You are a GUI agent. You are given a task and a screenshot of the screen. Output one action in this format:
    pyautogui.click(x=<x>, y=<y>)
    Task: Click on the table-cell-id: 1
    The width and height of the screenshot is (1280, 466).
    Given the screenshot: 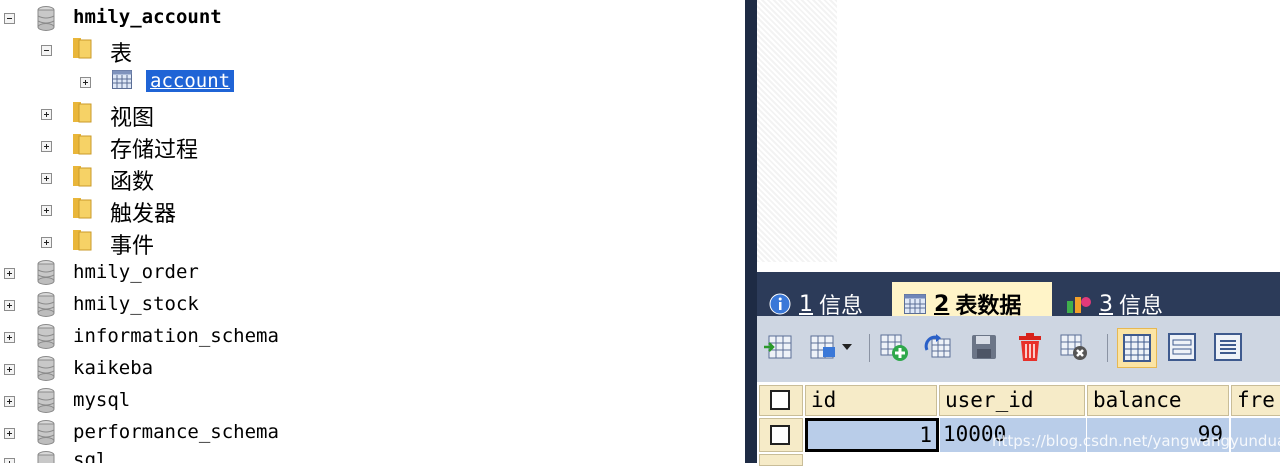 What is the action you would take?
    pyautogui.click(x=872, y=435)
    